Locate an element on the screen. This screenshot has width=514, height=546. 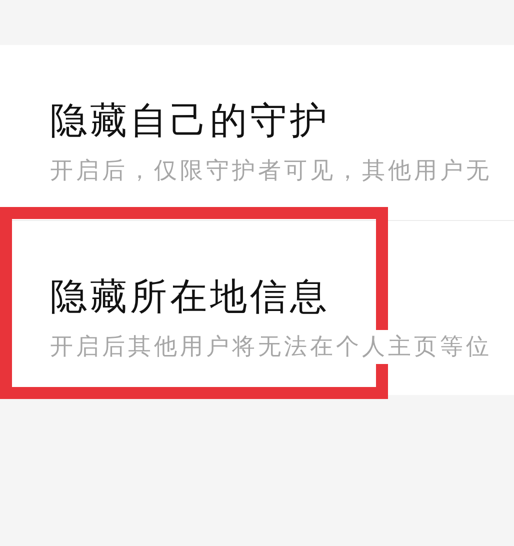
setting-title: 隐藏自己的守护 is located at coordinates (190, 121).